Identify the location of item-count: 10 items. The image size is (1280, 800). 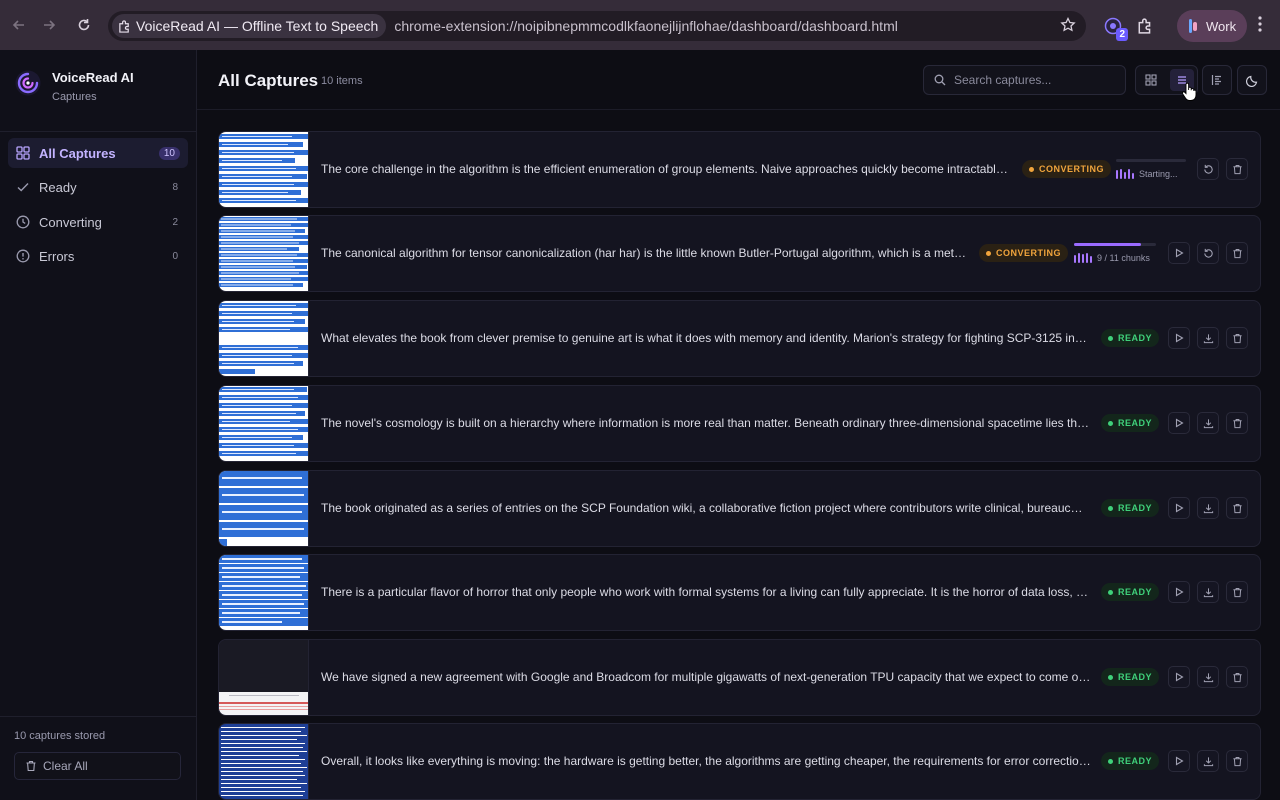
(342, 81).